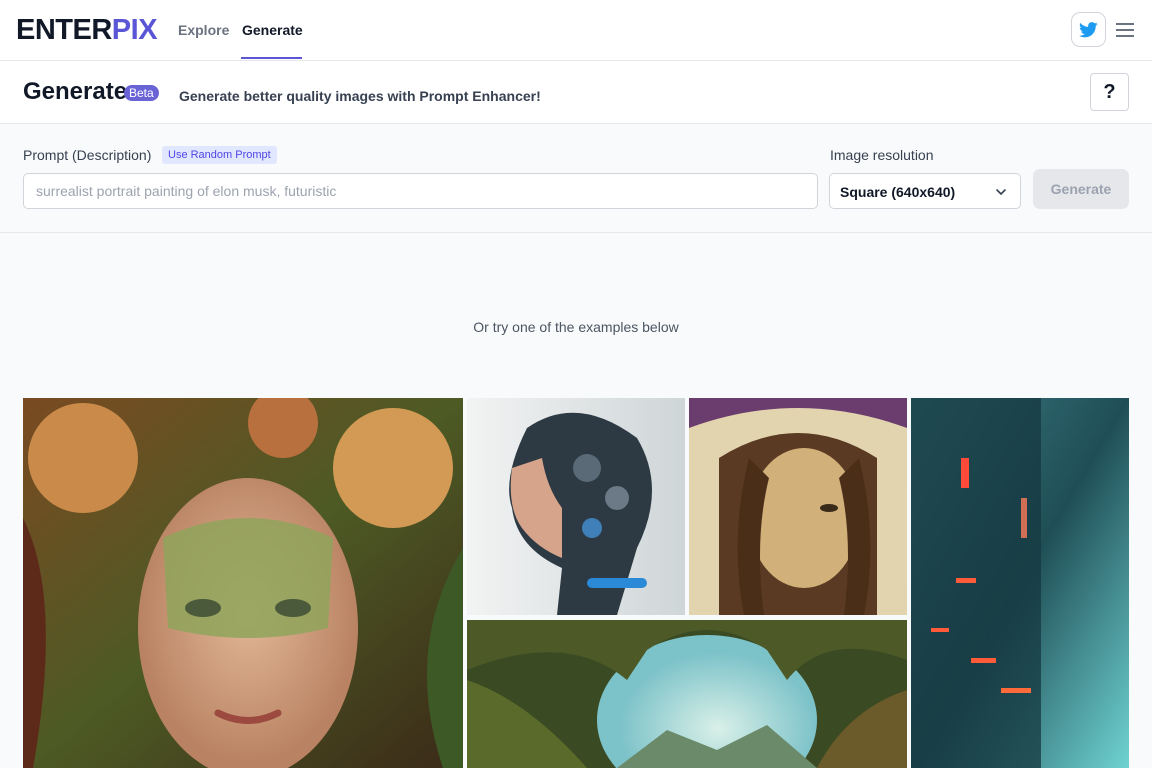  What do you see at coordinates (687, 694) in the screenshot?
I see `example-image-fantasy-cave` at bounding box center [687, 694].